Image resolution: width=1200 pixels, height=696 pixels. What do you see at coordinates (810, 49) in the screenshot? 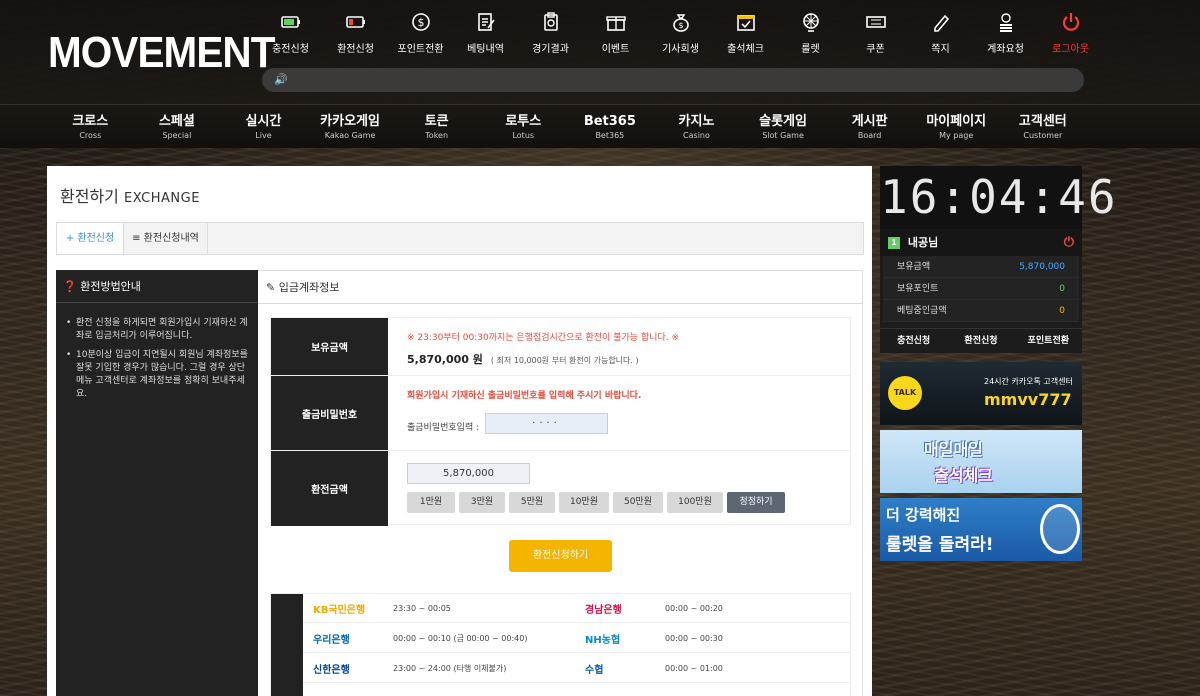
I see `top-menu-label: 룰렛` at bounding box center [810, 49].